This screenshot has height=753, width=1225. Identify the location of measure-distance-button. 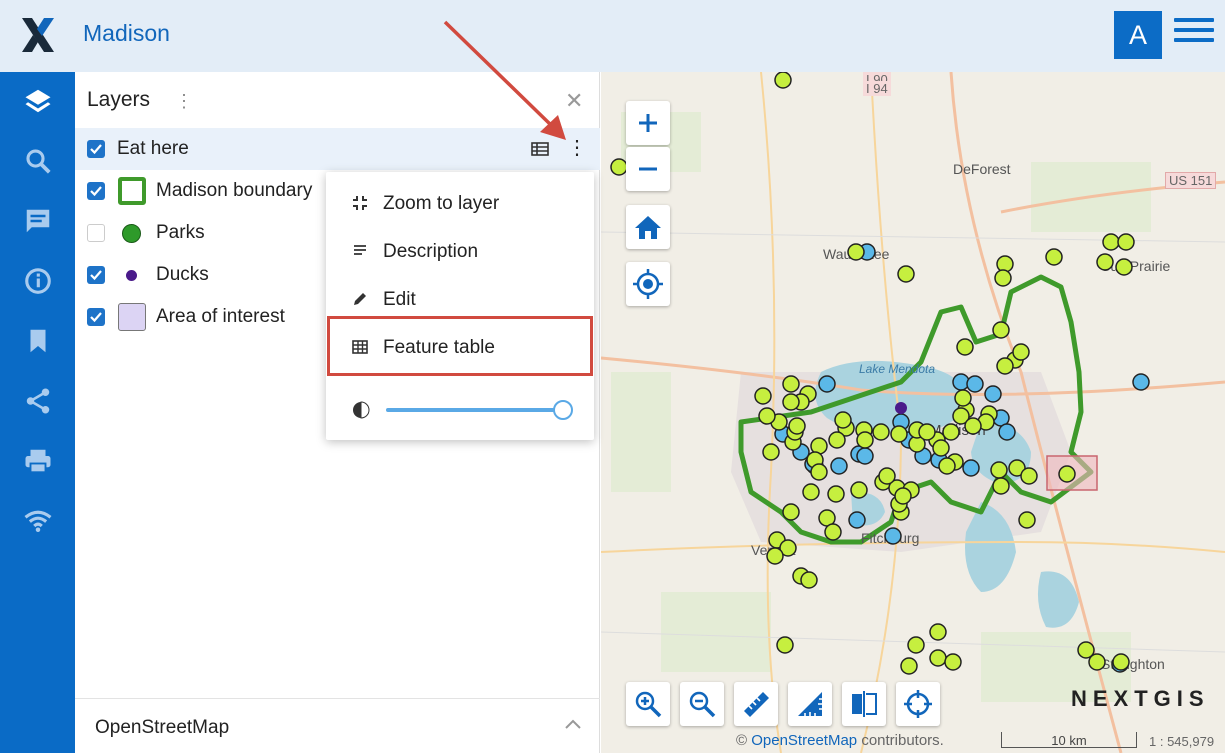
(756, 704).